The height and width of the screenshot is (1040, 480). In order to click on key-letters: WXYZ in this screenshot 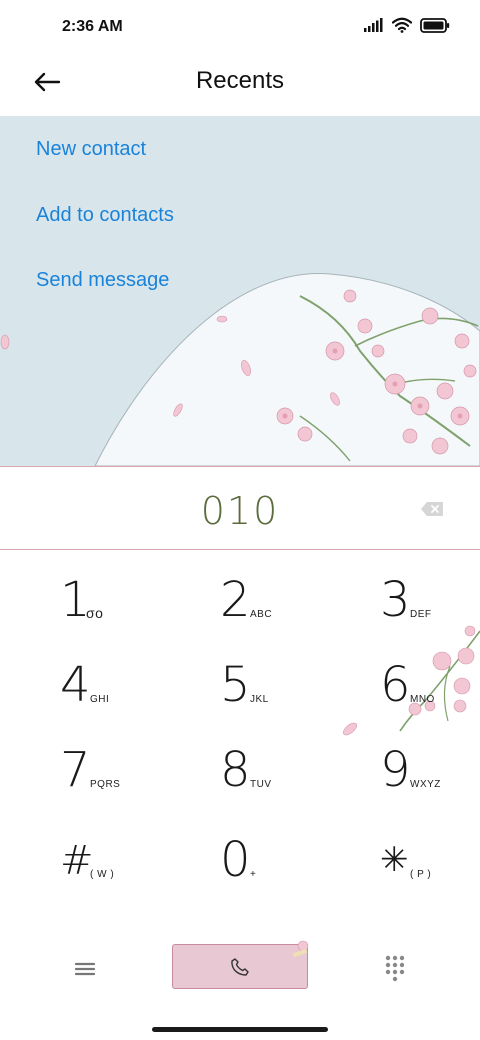, I will do `click(425, 784)`.